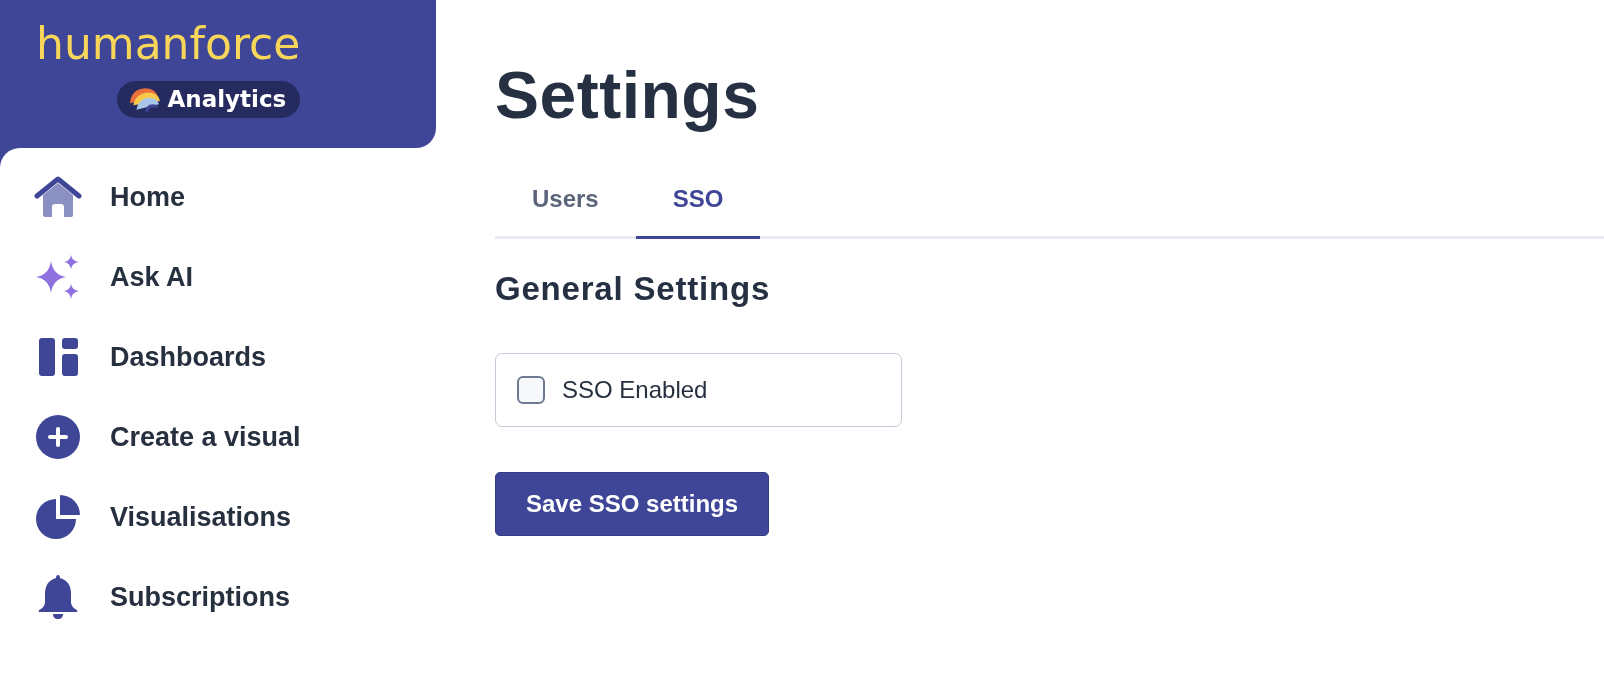 The image size is (1604, 682). Describe the element at coordinates (155, 437) in the screenshot. I see `nav-item: Create a visual` at that location.